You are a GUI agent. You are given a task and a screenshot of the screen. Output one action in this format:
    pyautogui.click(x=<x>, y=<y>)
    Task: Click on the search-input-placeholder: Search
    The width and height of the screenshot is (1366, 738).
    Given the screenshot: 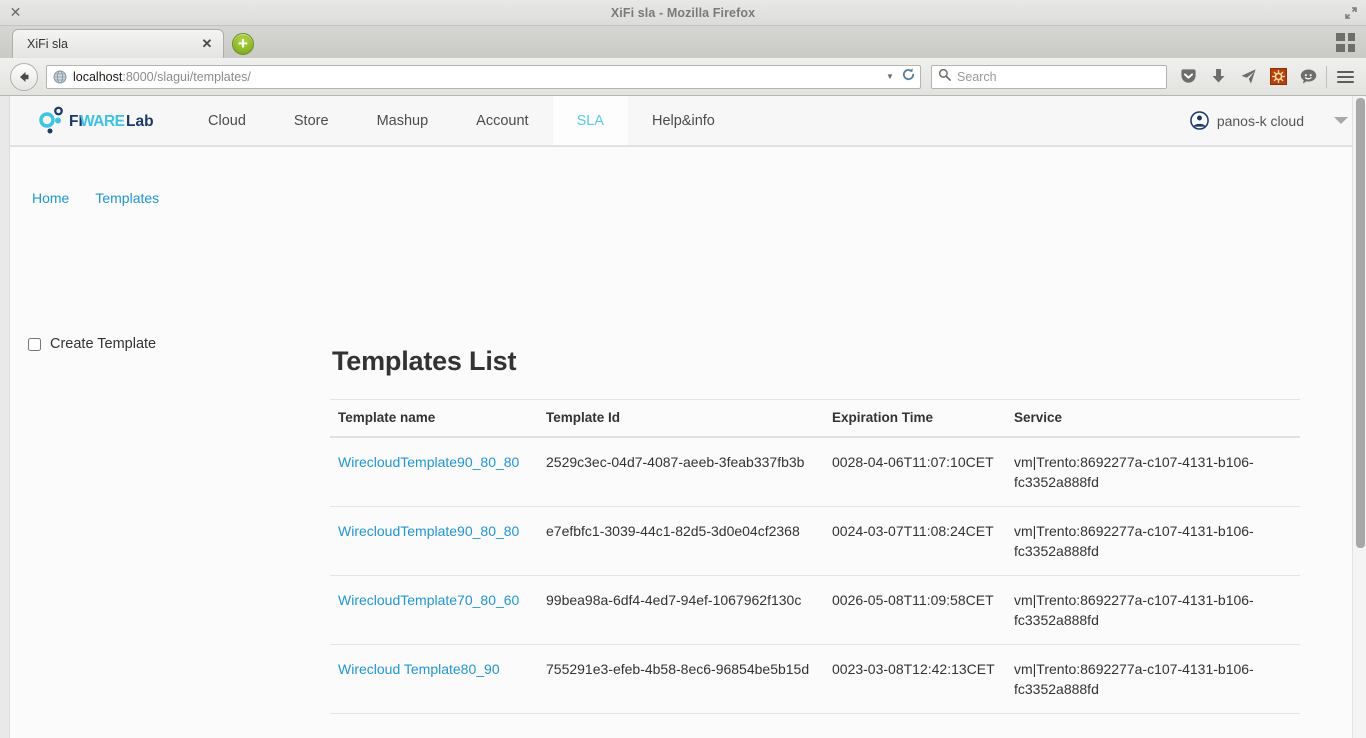 What is the action you would take?
    pyautogui.click(x=977, y=76)
    